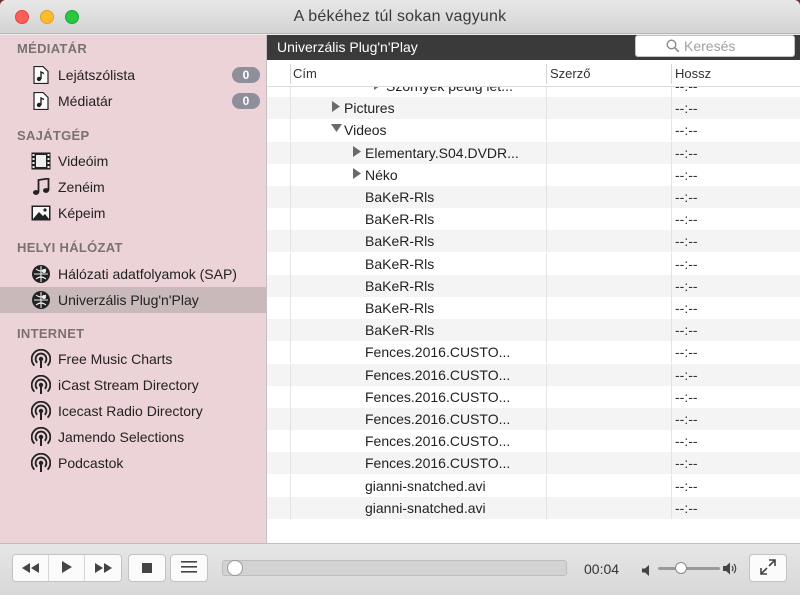 The image size is (800, 595). I want to click on list-item: Elementary.S04.DVDR... --:--, so click(533, 152).